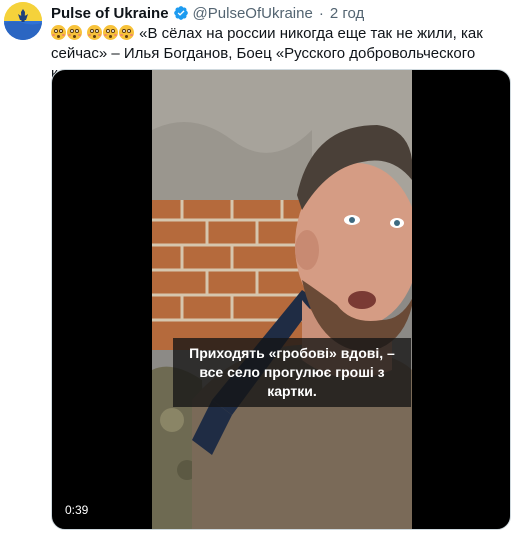 The height and width of the screenshot is (538, 513). Describe the element at coordinates (181, 13) in the screenshot. I see `verified-badge-icon` at that location.